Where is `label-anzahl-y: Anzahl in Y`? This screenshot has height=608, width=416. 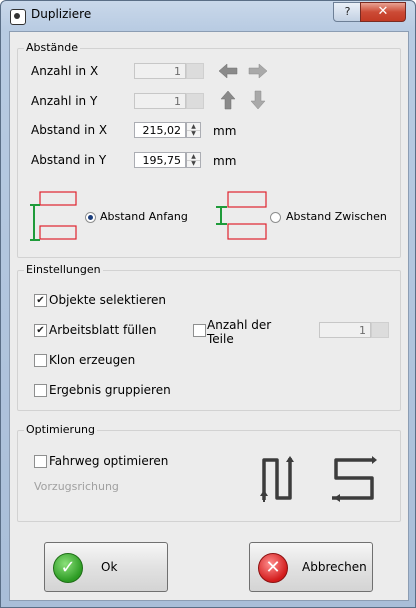
label-anzahl-y: Anzahl in Y is located at coordinates (64, 101).